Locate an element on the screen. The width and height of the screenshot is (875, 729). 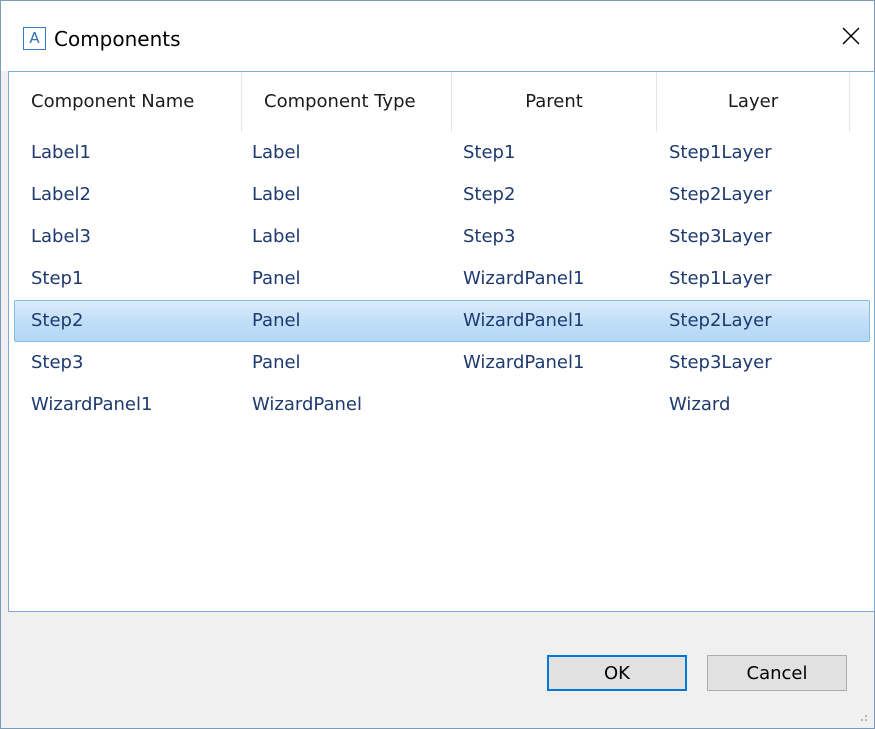
resize-grip-icon is located at coordinates (862, 716).